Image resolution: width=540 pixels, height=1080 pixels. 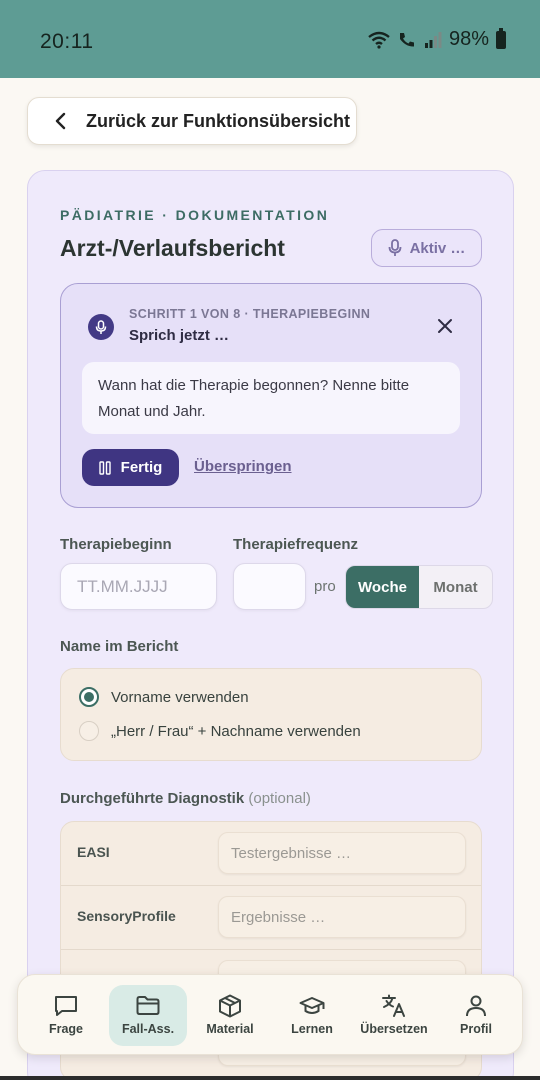 What do you see at coordinates (230, 1029) in the screenshot?
I see `nav-label: Material` at bounding box center [230, 1029].